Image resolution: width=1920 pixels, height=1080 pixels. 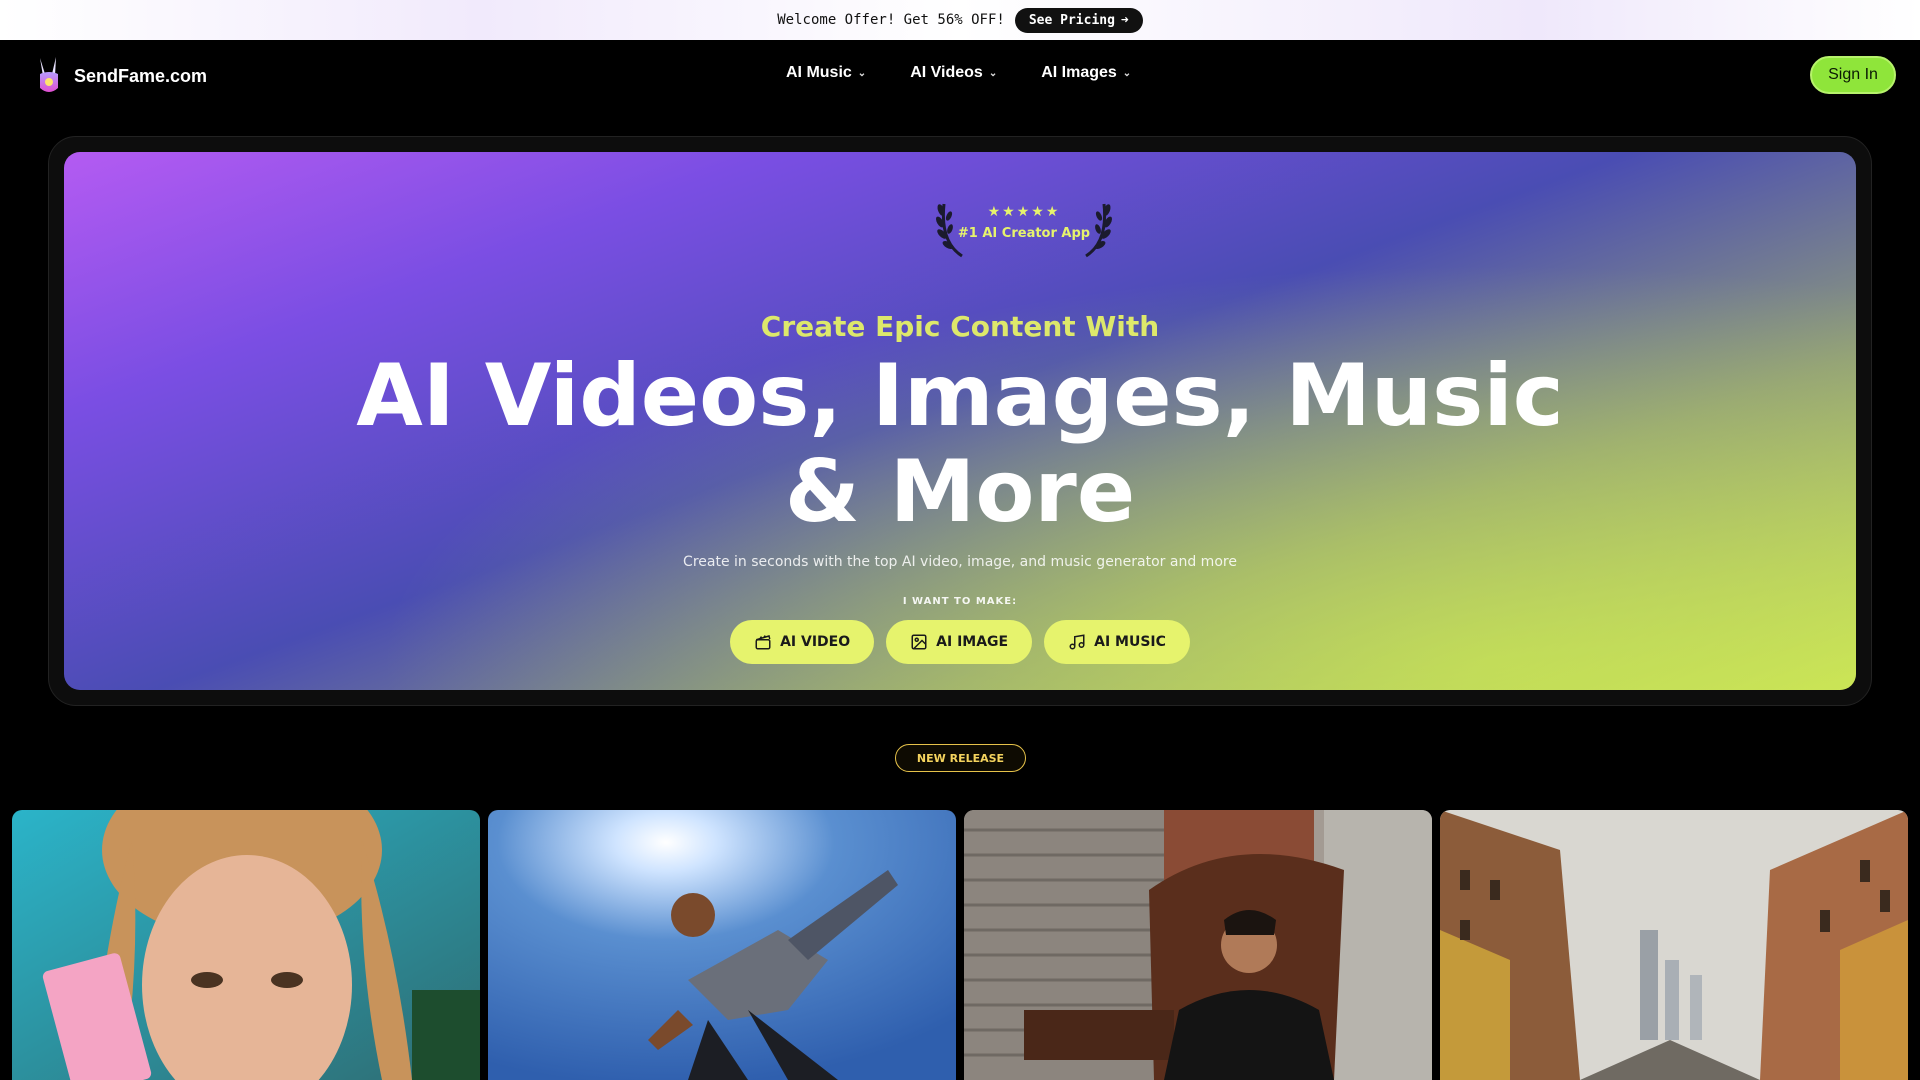 What do you see at coordinates (1124, 20) in the screenshot?
I see `arrow-right-icon: ➜` at bounding box center [1124, 20].